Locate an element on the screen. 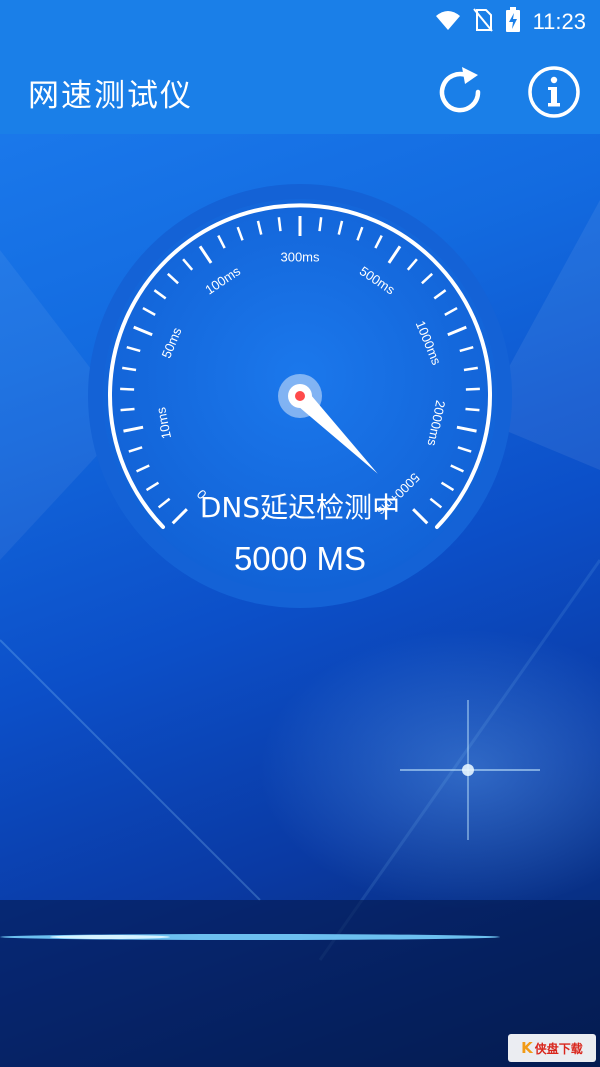  gauge-tick-label: 300ms is located at coordinates (300, 256).